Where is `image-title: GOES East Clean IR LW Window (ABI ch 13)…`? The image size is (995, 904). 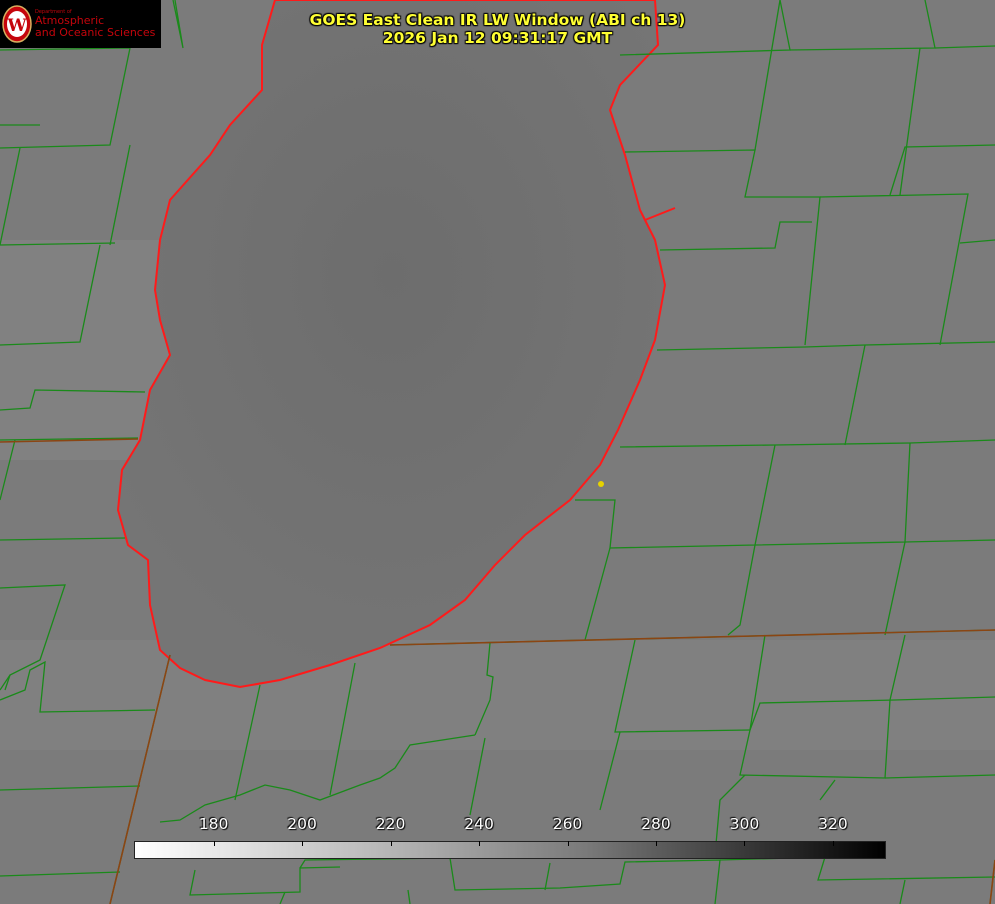 image-title: GOES East Clean IR LW Window (ABI ch 13)… is located at coordinates (497, 29).